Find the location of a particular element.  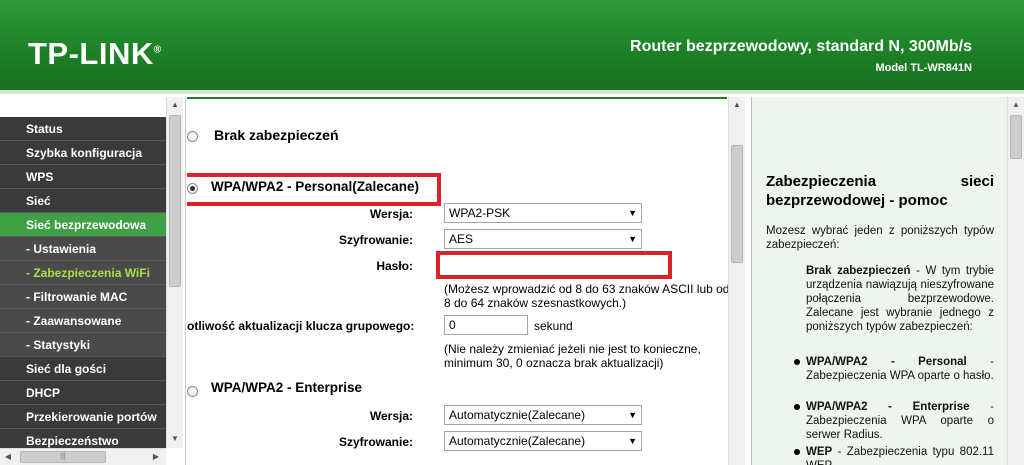

menu-item-network: Sieć is located at coordinates (83, 201).